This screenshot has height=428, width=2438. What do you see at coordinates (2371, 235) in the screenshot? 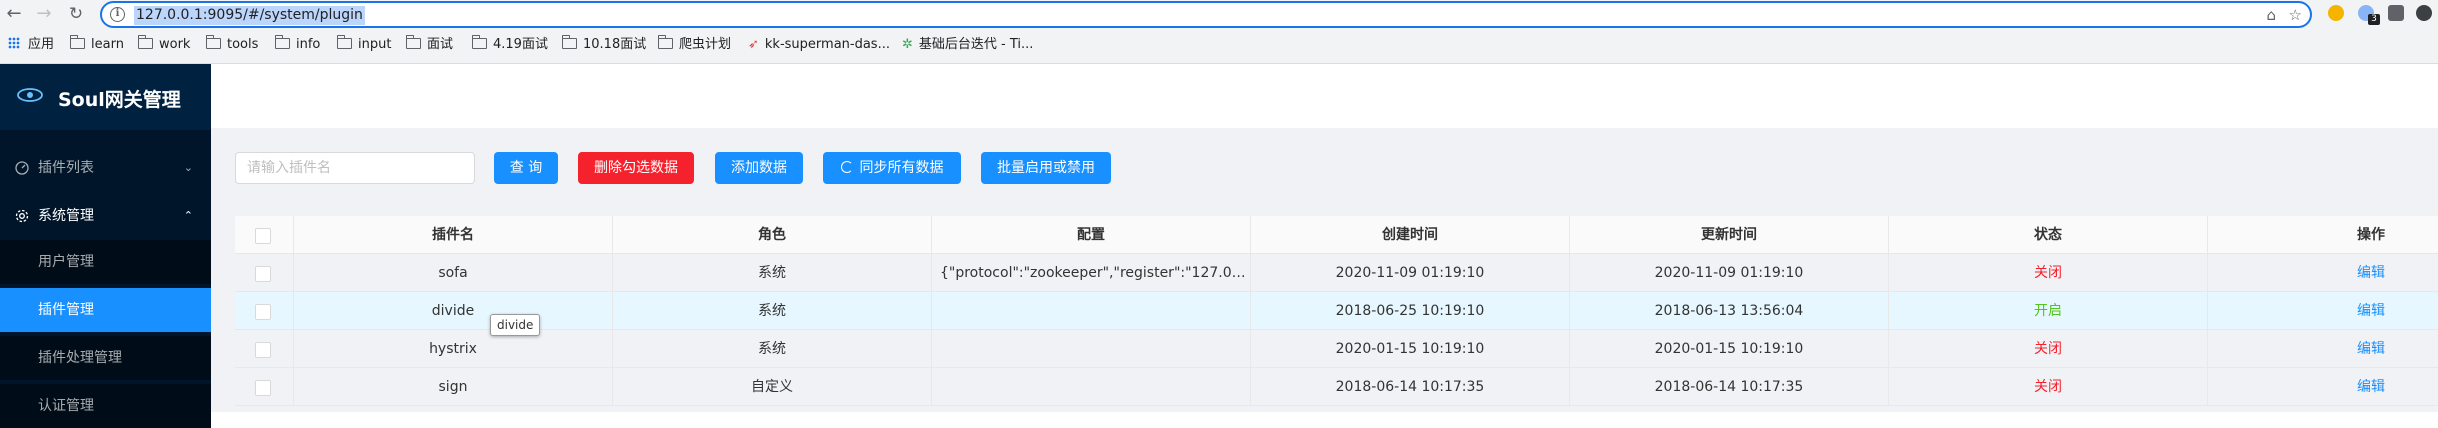
I see `column-header: 操作` at bounding box center [2371, 235].